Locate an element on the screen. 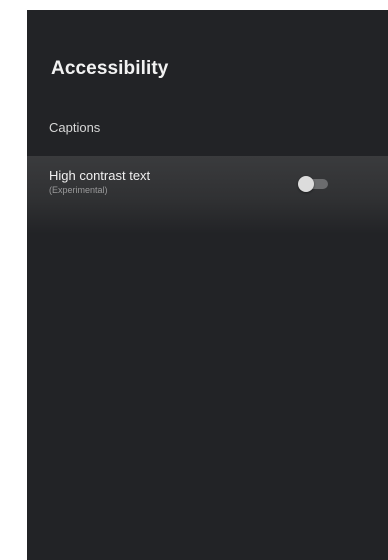 The height and width of the screenshot is (560, 388). high-contrast-text-label: High contrast text is located at coordinates (100, 175).